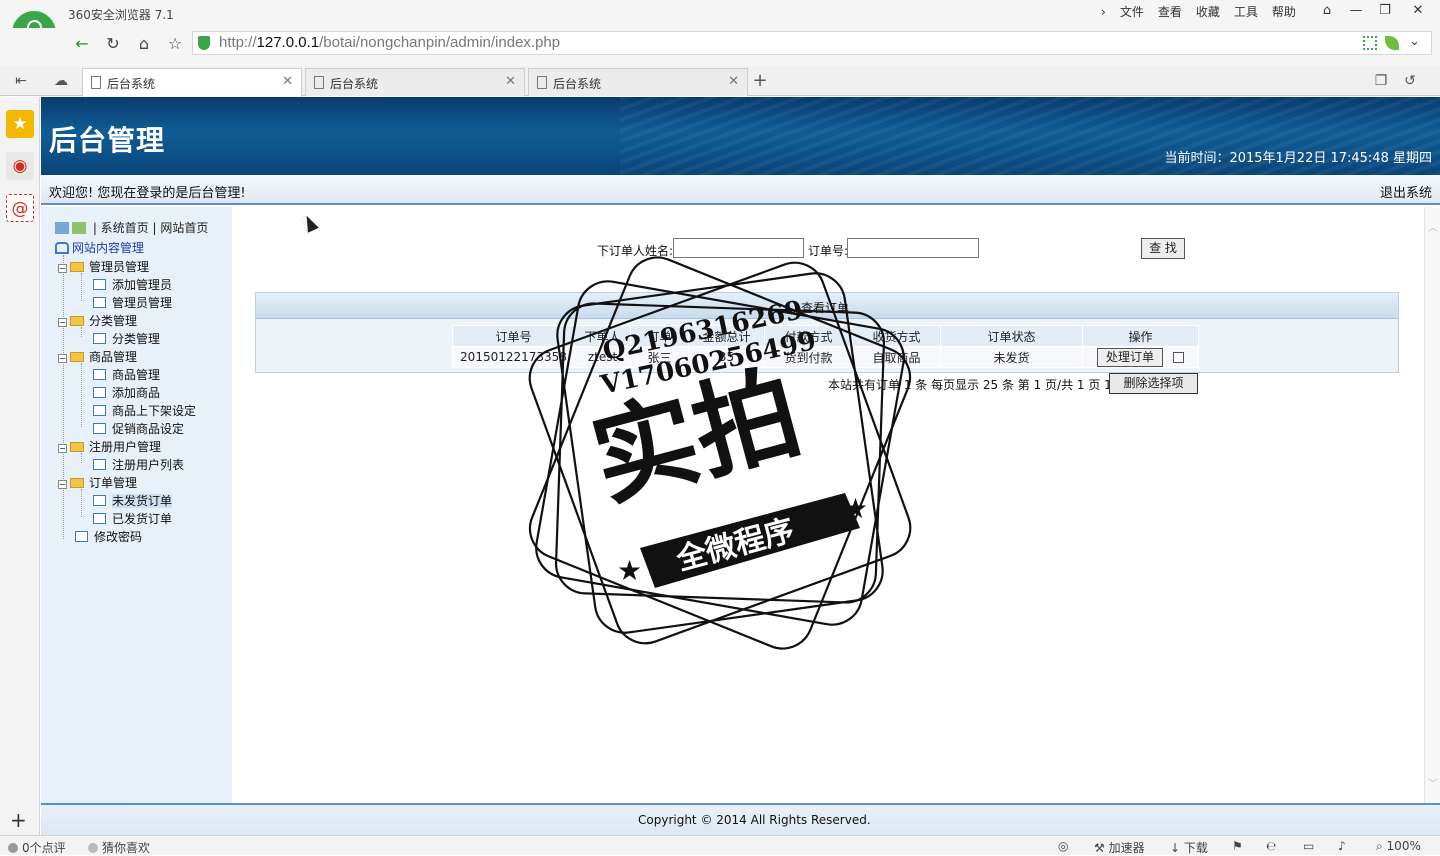  What do you see at coordinates (1011, 336) in the screenshot?
I see `col-status: 订单状态` at bounding box center [1011, 336].